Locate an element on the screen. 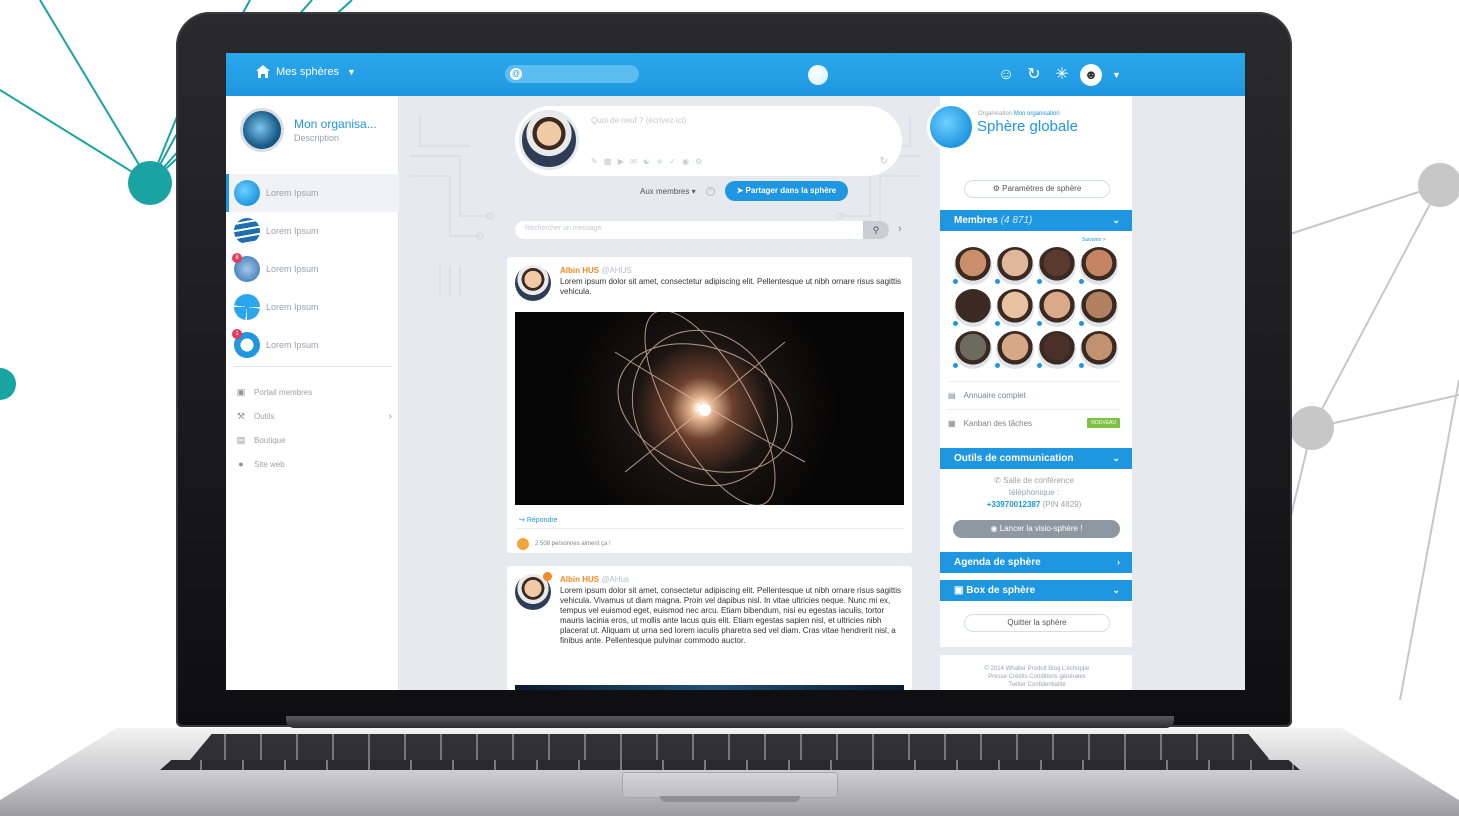  conference-pin: (PIN 4829) is located at coordinates (1062, 504).